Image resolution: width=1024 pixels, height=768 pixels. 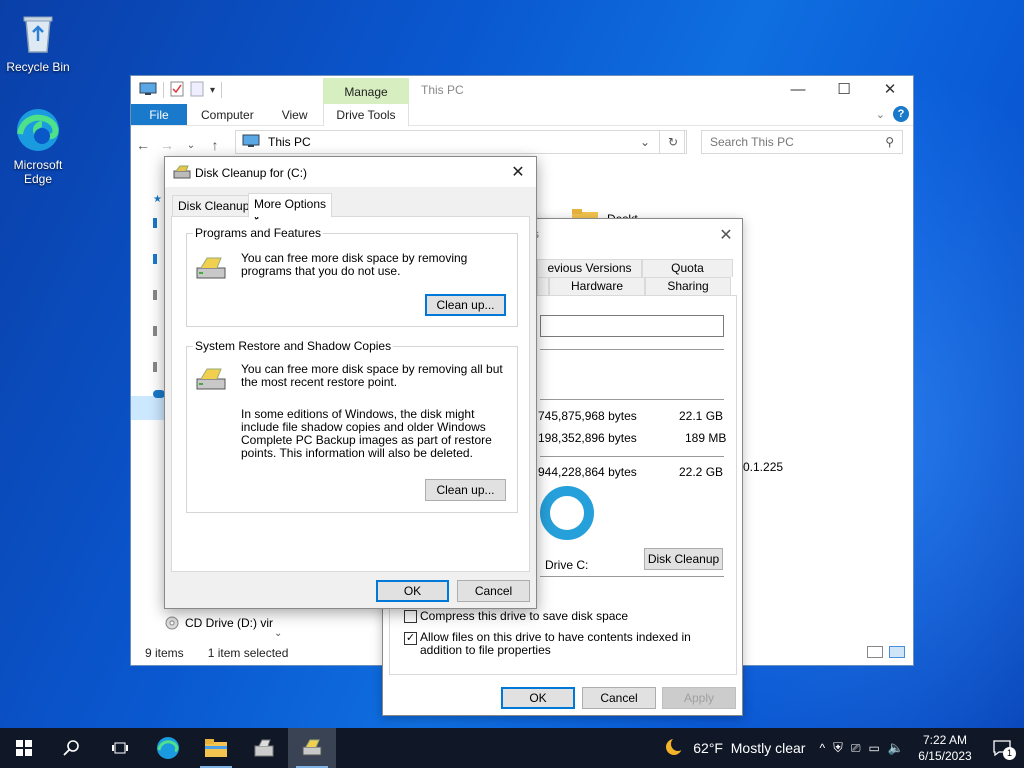 What do you see at coordinates (838, 748) in the screenshot?
I see `security-icon: ⛨` at bounding box center [838, 748].